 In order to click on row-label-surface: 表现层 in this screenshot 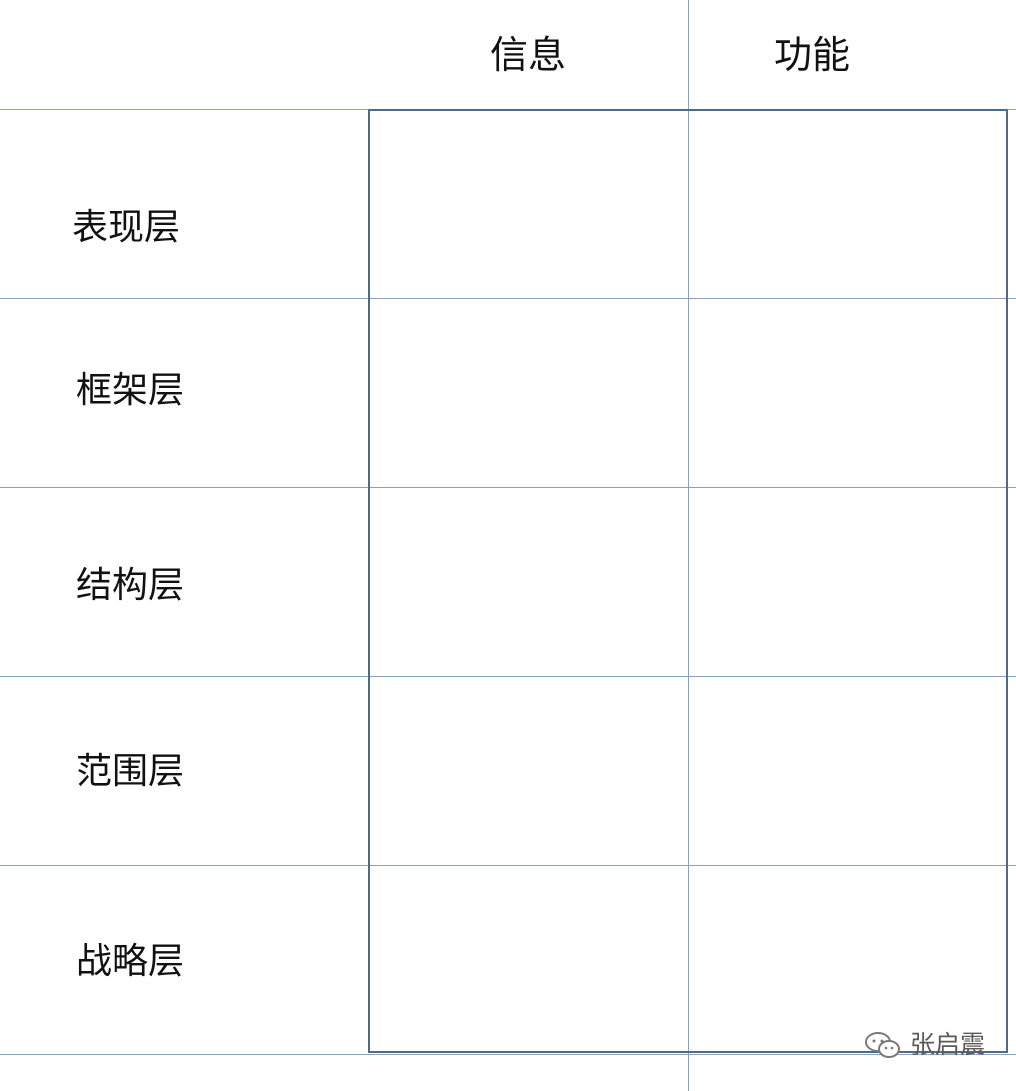, I will do `click(125, 227)`.